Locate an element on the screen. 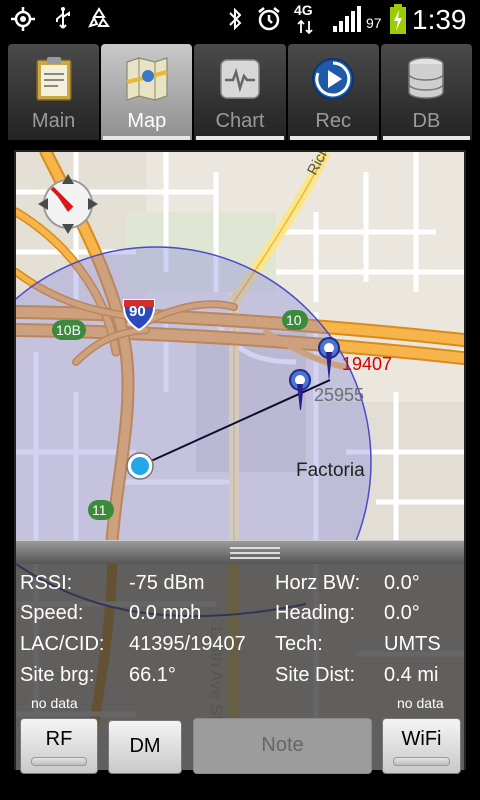 This screenshot has width=480, height=800. site-dist-label: Site Dist: is located at coordinates (315, 675).